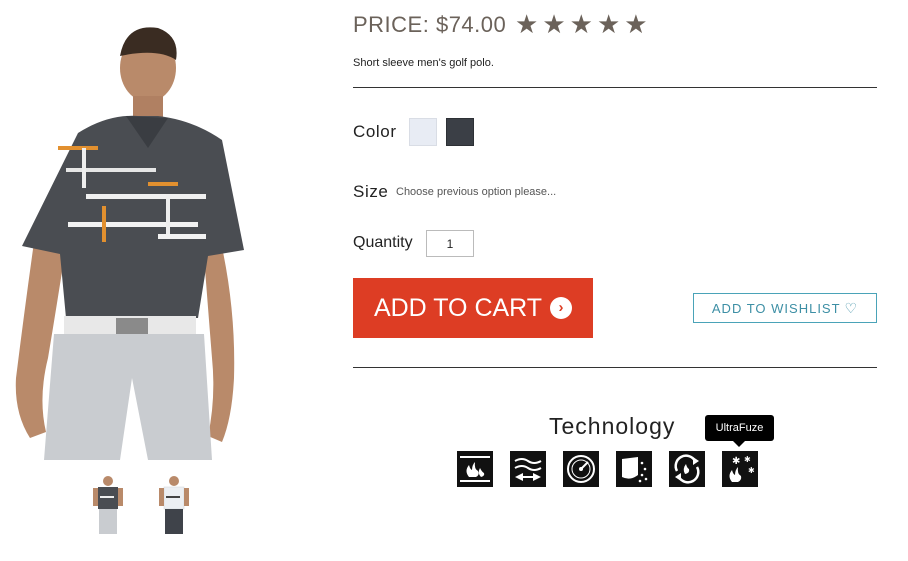 This screenshot has height=561, width=908. I want to click on color-label: Color, so click(375, 131).